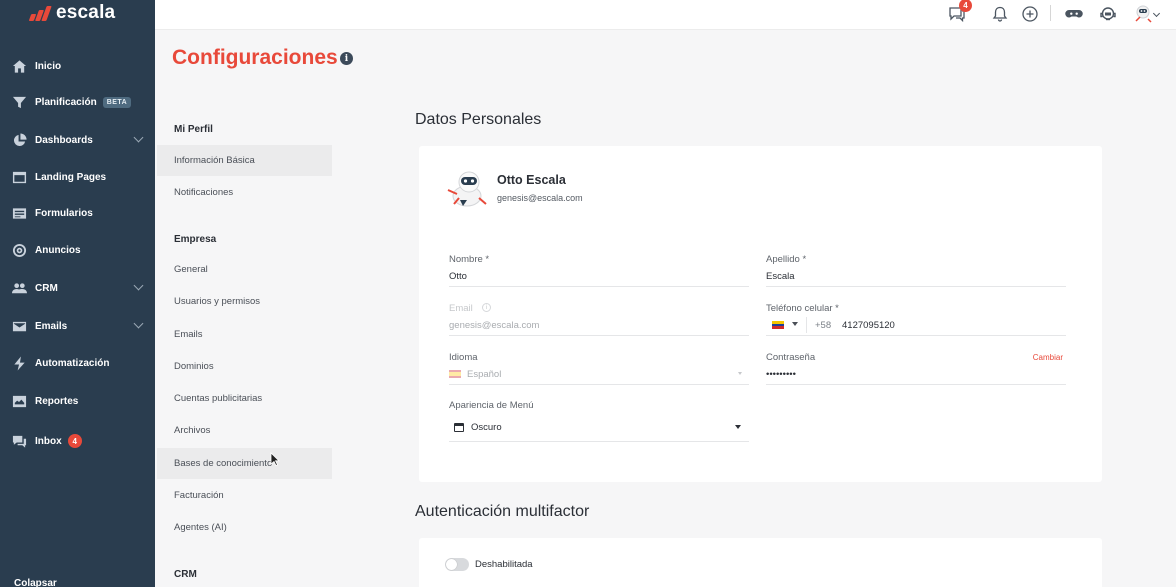 This screenshot has height=587, width=1176. Describe the element at coordinates (459, 427) in the screenshot. I see `window-icon` at that location.